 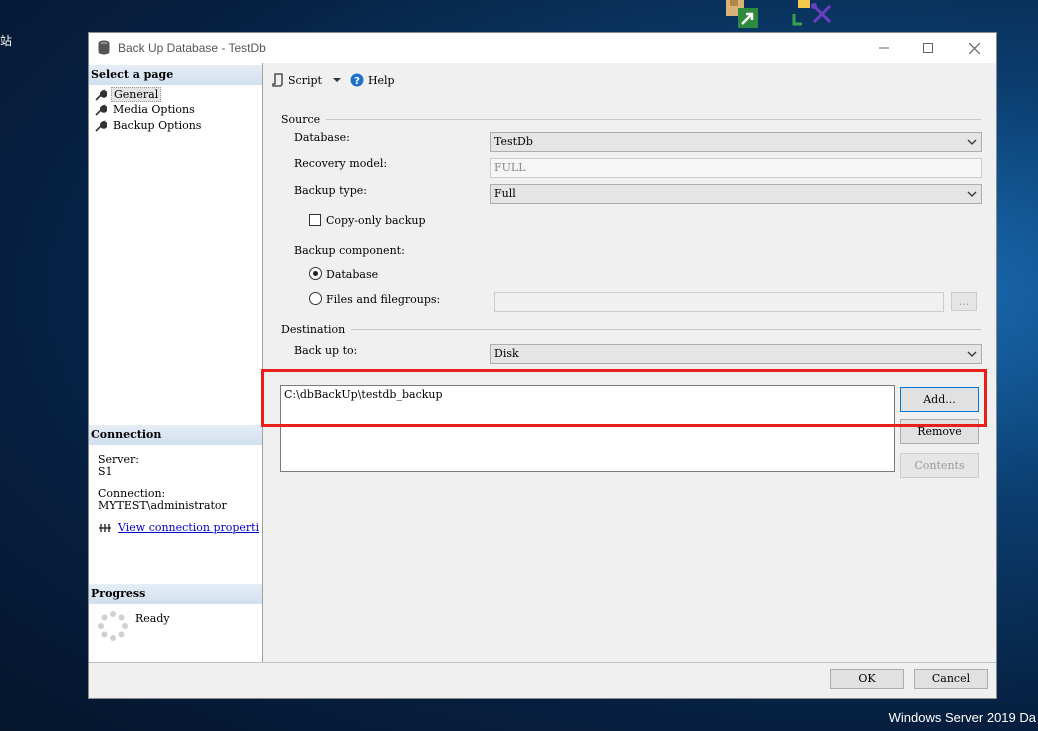 I want to click on back-up-to-label: Back up to:, so click(x=326, y=350).